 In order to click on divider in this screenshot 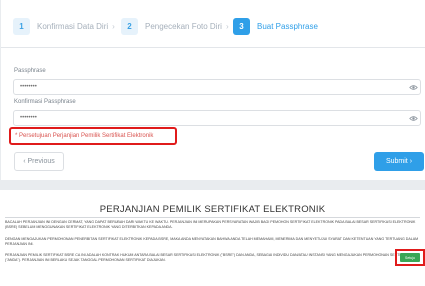, I will do `click(212, 217)`.